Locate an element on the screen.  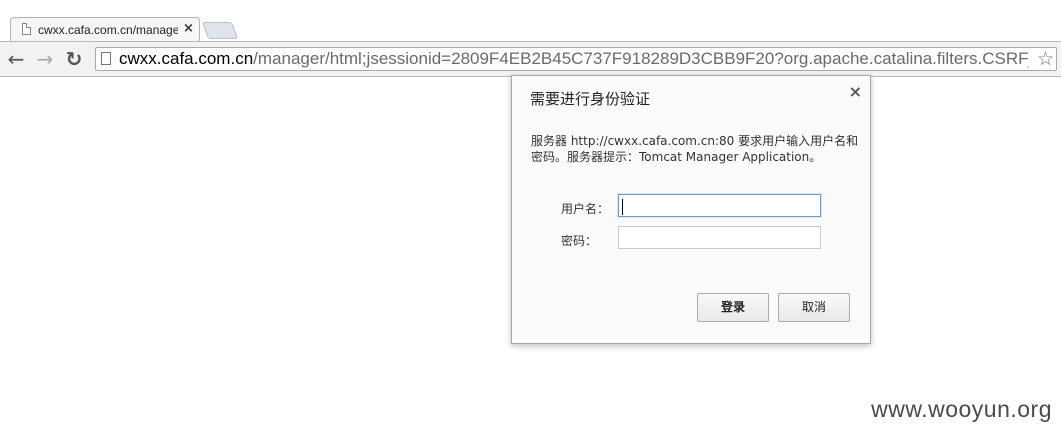
bookmark-star-icon: ☆ is located at coordinates (1045, 59).